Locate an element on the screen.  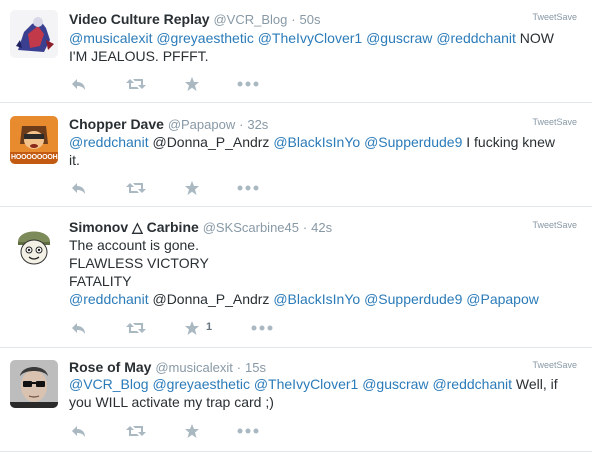
tweet-header: Video Culture Replay @VCR_Blog · 50s is located at coordinates (194, 19).